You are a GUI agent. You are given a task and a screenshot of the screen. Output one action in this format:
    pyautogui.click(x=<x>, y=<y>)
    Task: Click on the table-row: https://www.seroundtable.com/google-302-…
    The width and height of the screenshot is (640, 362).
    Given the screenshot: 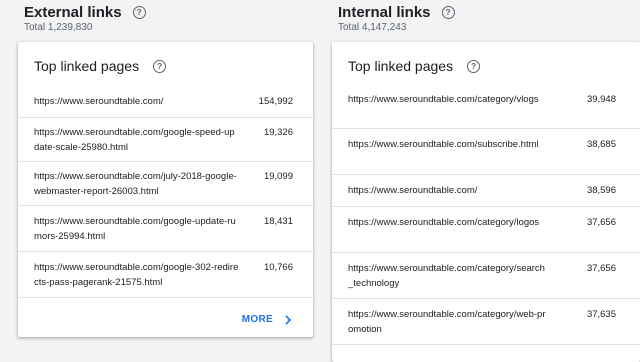 What is the action you would take?
    pyautogui.click(x=165, y=275)
    